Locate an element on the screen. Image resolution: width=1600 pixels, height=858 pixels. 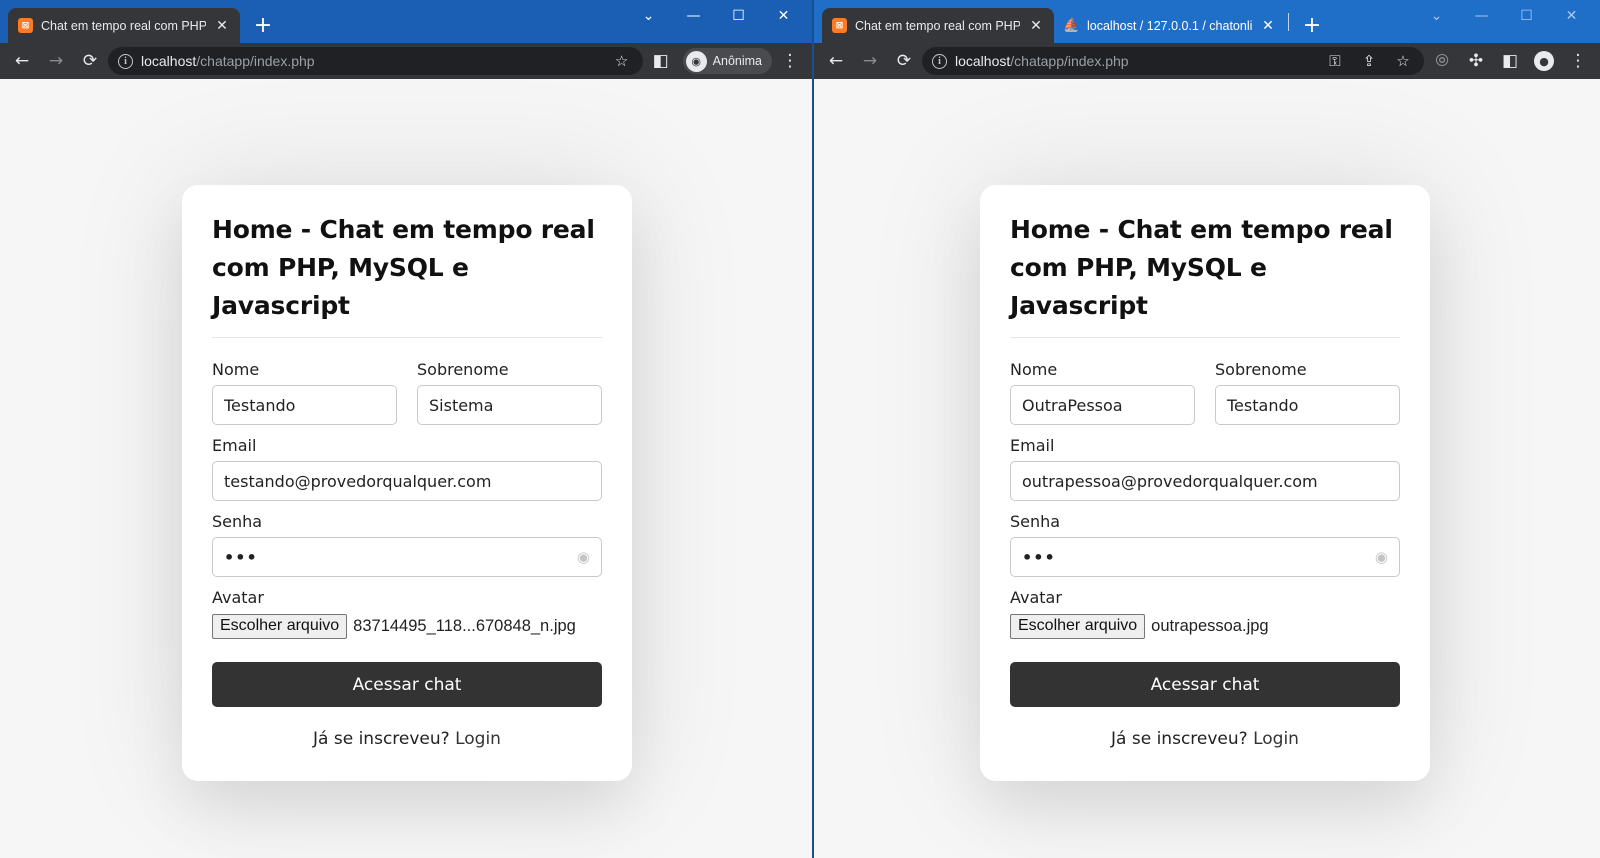
profile-label: Anônima is located at coordinates (737, 61).